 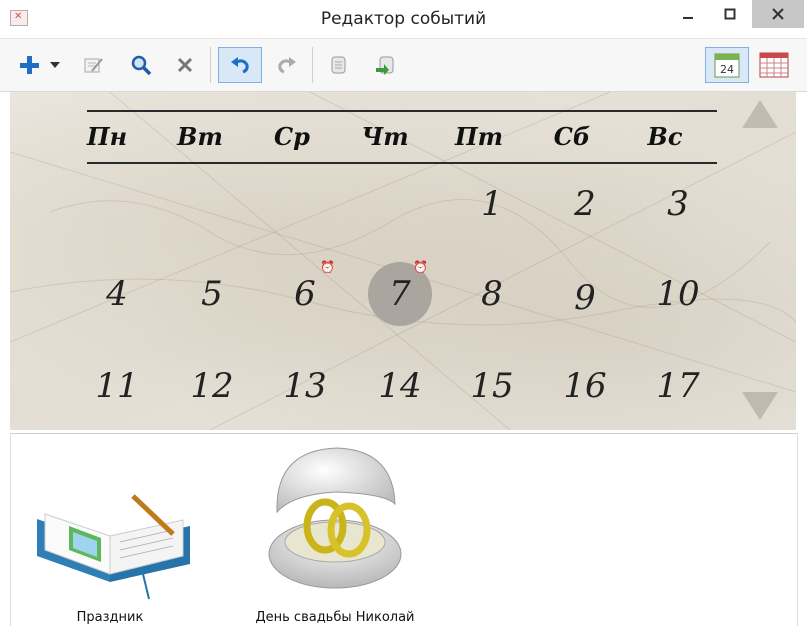 I want to click on find-button, so click(x=141, y=65).